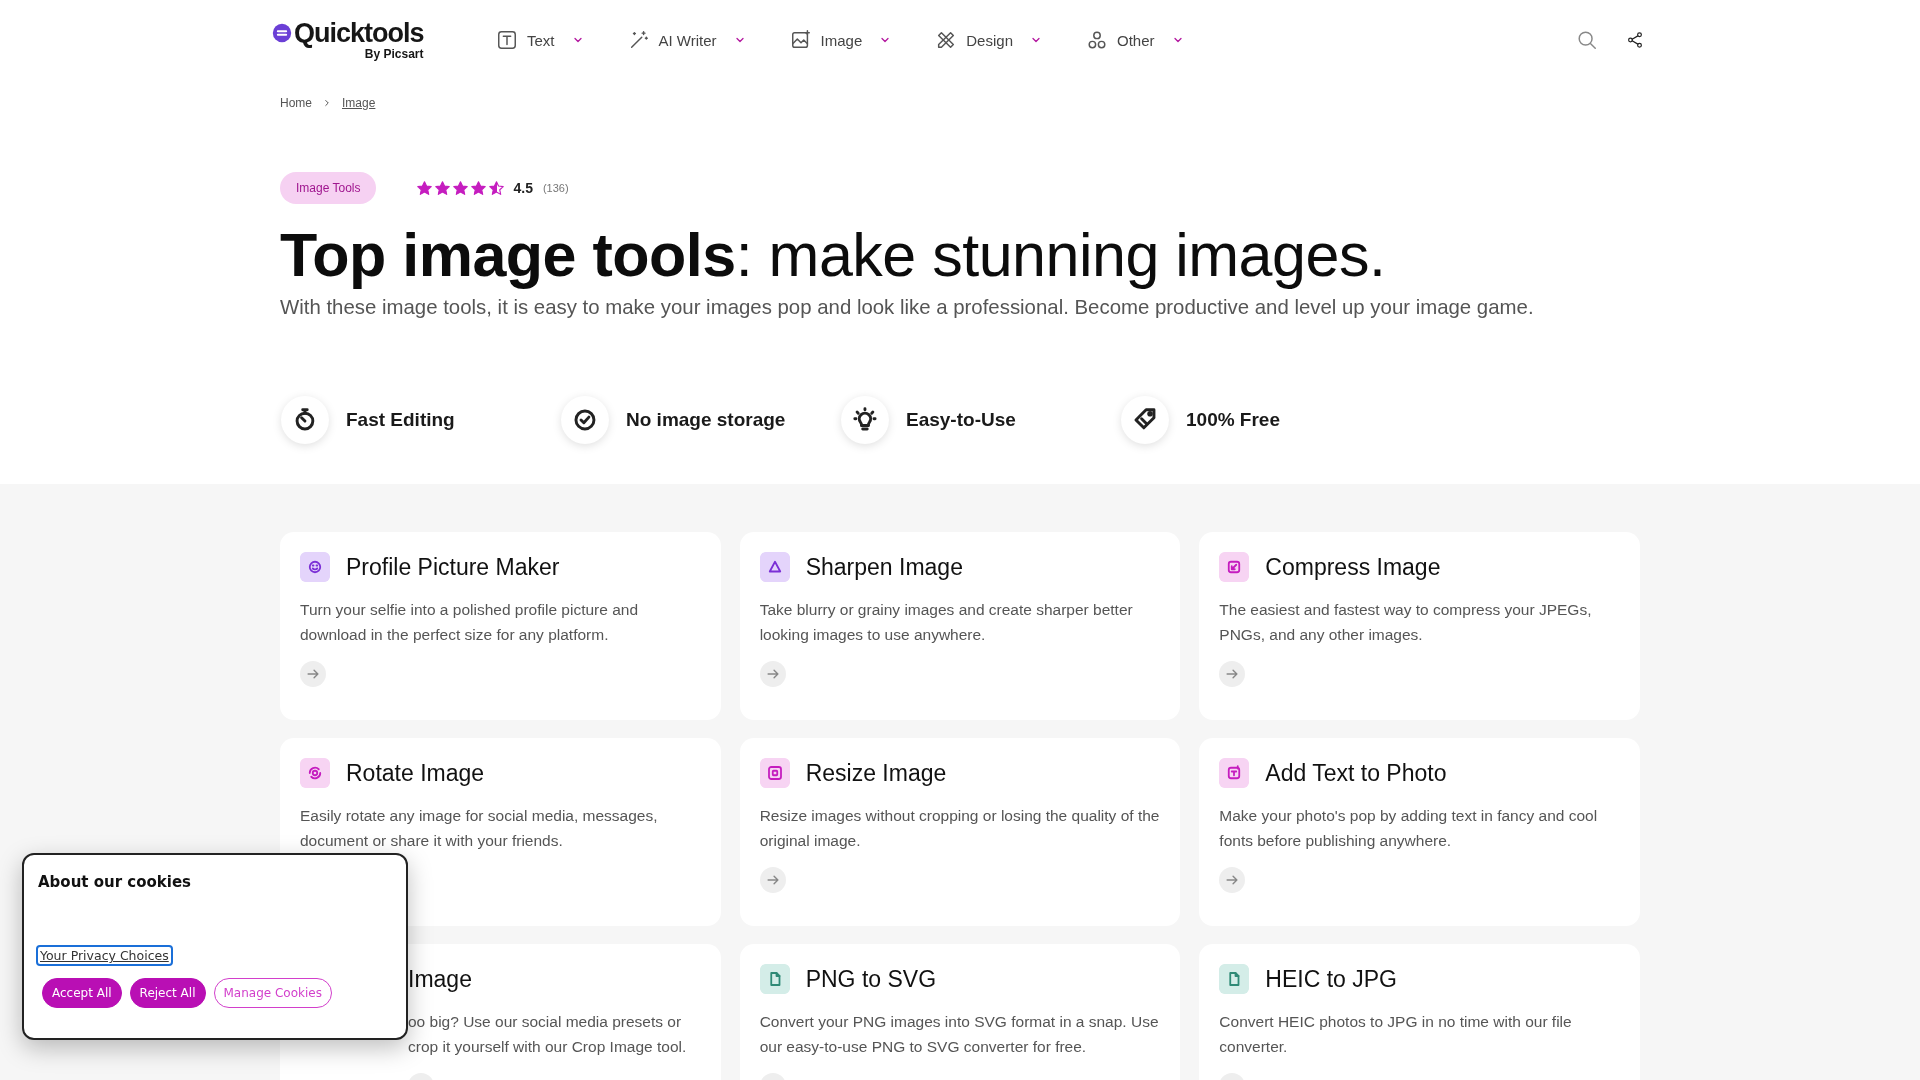 The width and height of the screenshot is (1920, 1080). What do you see at coordinates (115, 882) in the screenshot?
I see `dialog-title: About our cookies` at bounding box center [115, 882].